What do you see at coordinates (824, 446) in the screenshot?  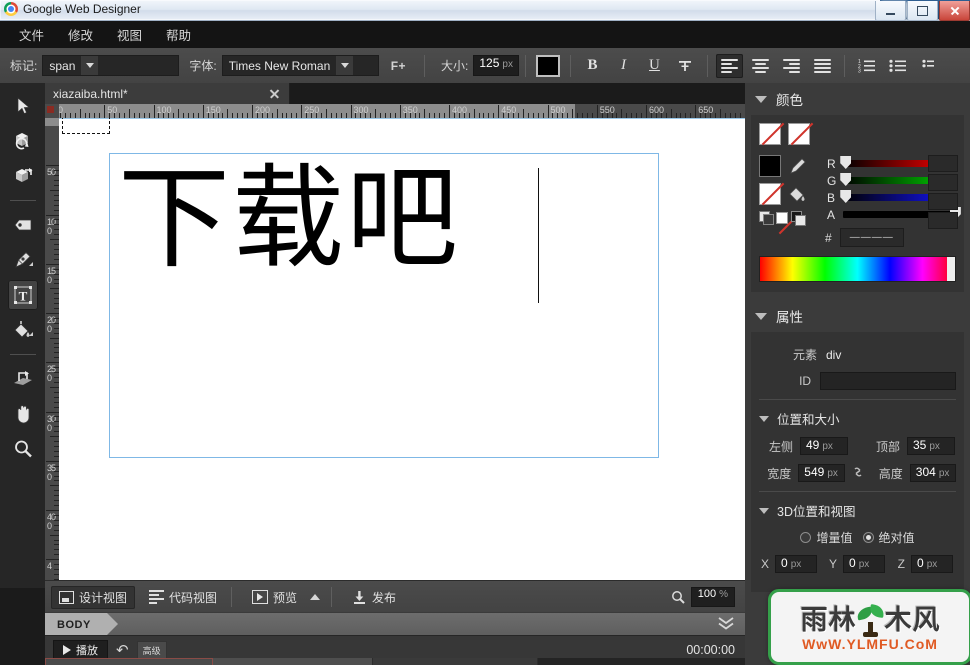 I see `left-input: 49 px` at bounding box center [824, 446].